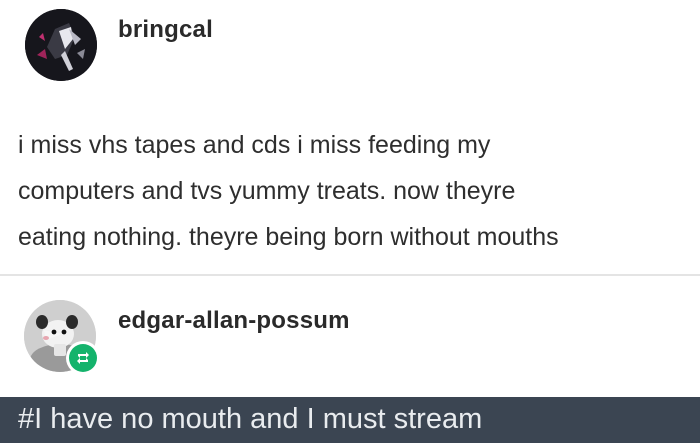  What do you see at coordinates (234, 321) in the screenshot?
I see `reblog-username: edgar-allan-possum` at bounding box center [234, 321].